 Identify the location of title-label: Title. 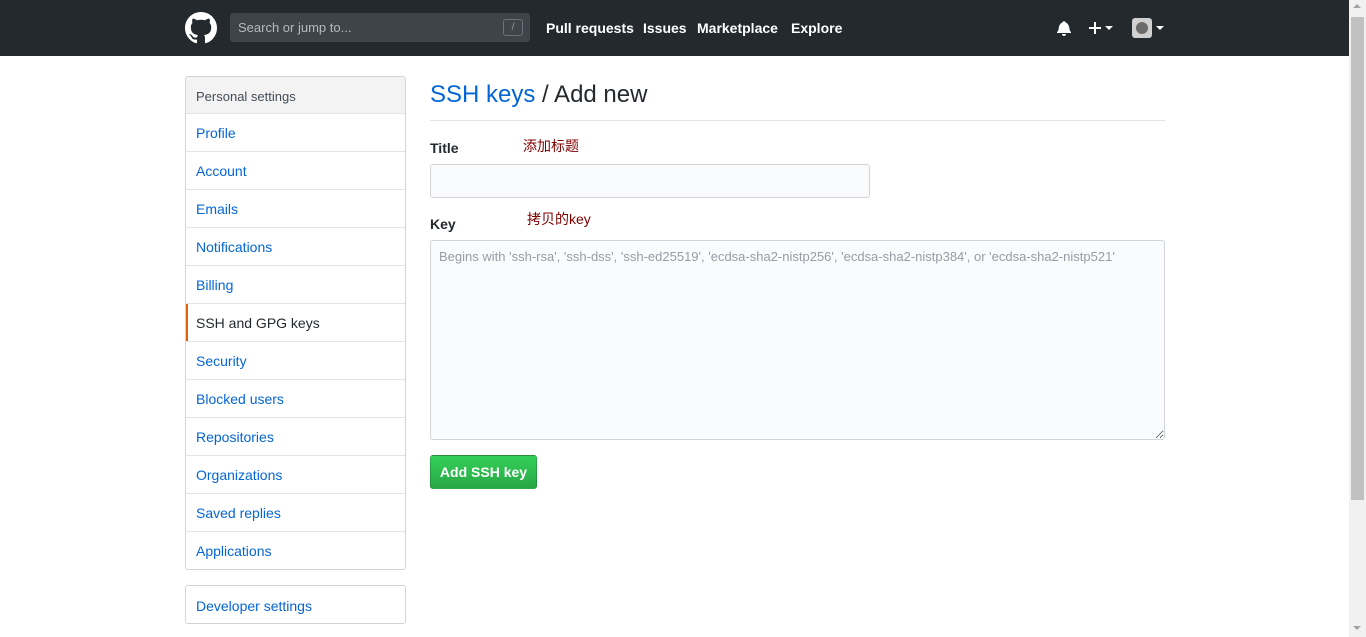
(444, 148).